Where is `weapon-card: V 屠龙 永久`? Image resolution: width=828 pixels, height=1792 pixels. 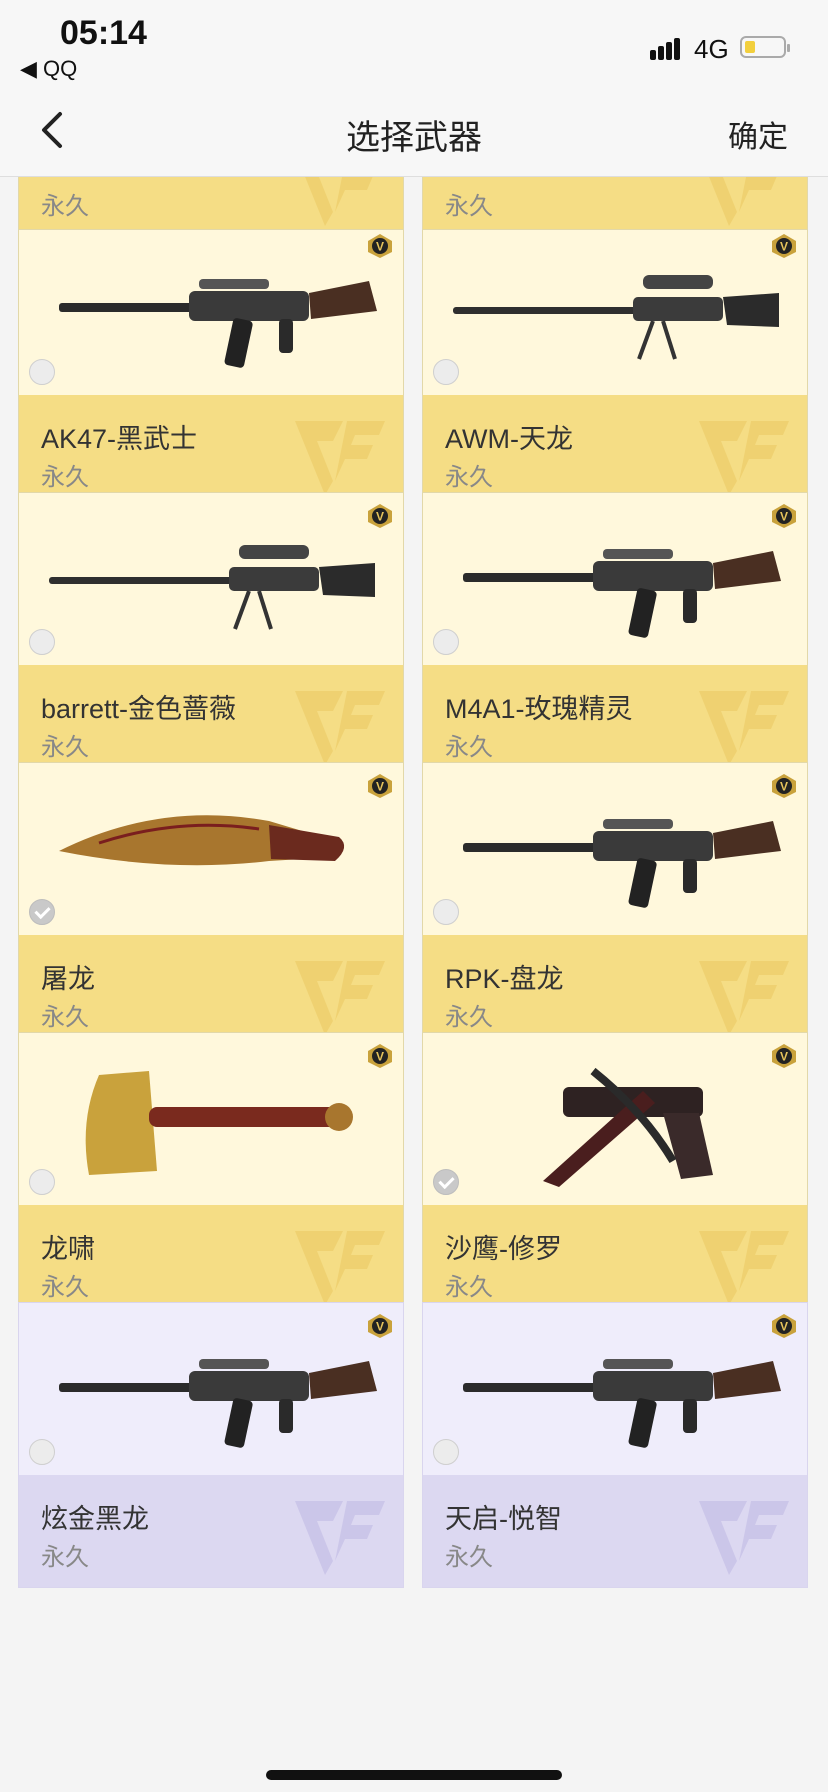
weapon-card: V 屠龙 永久 is located at coordinates (211, 905).